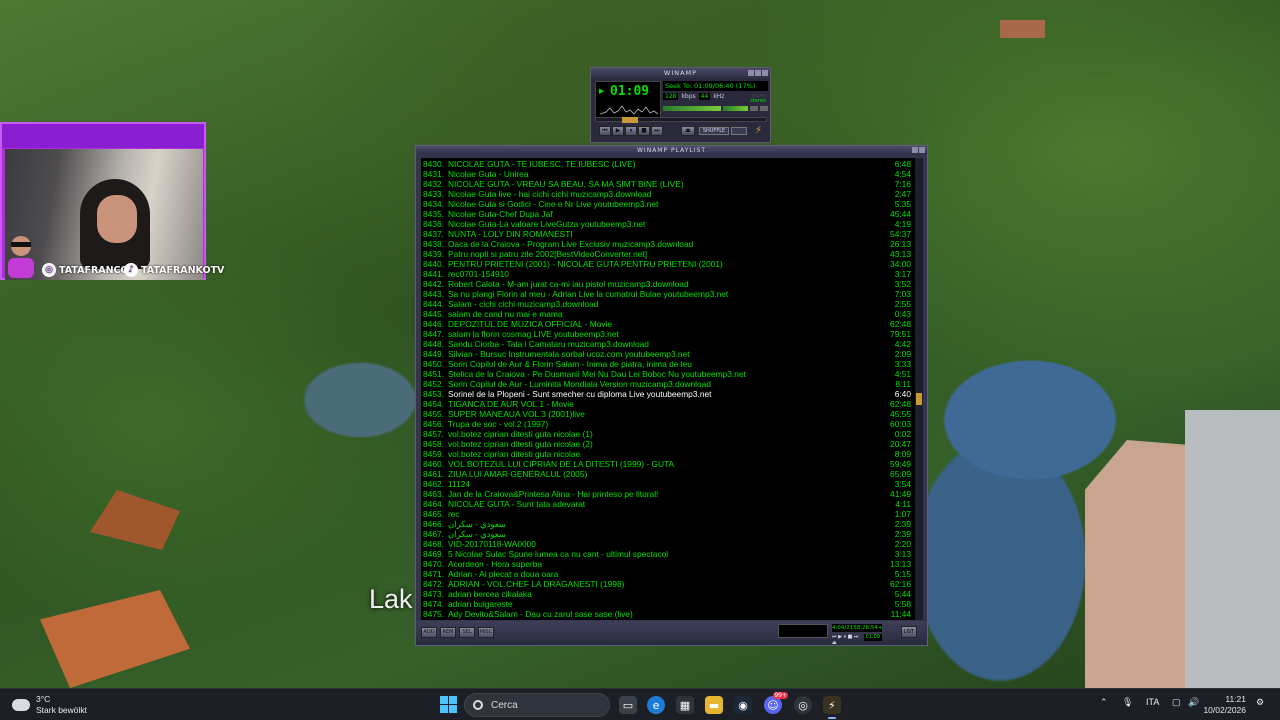 The image size is (1280, 720). I want to click on balance-slider, so click(736, 108).